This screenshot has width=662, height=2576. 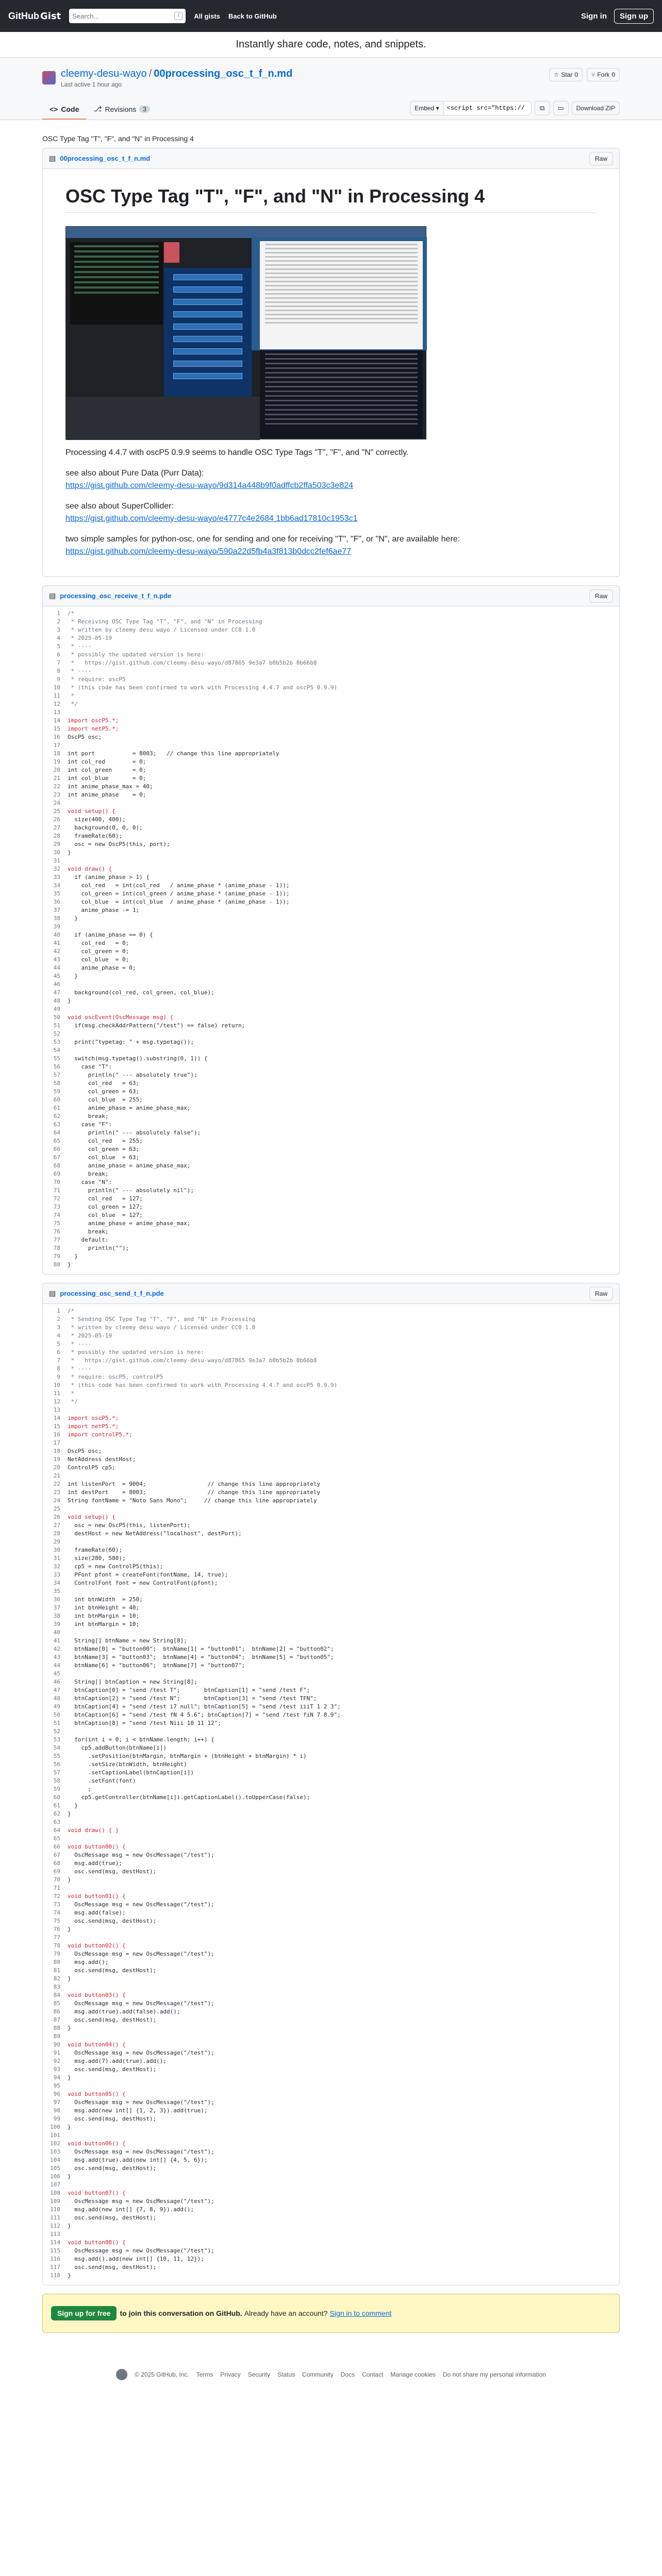 I want to click on line-code: case "N":, so click(x=90, y=1182).